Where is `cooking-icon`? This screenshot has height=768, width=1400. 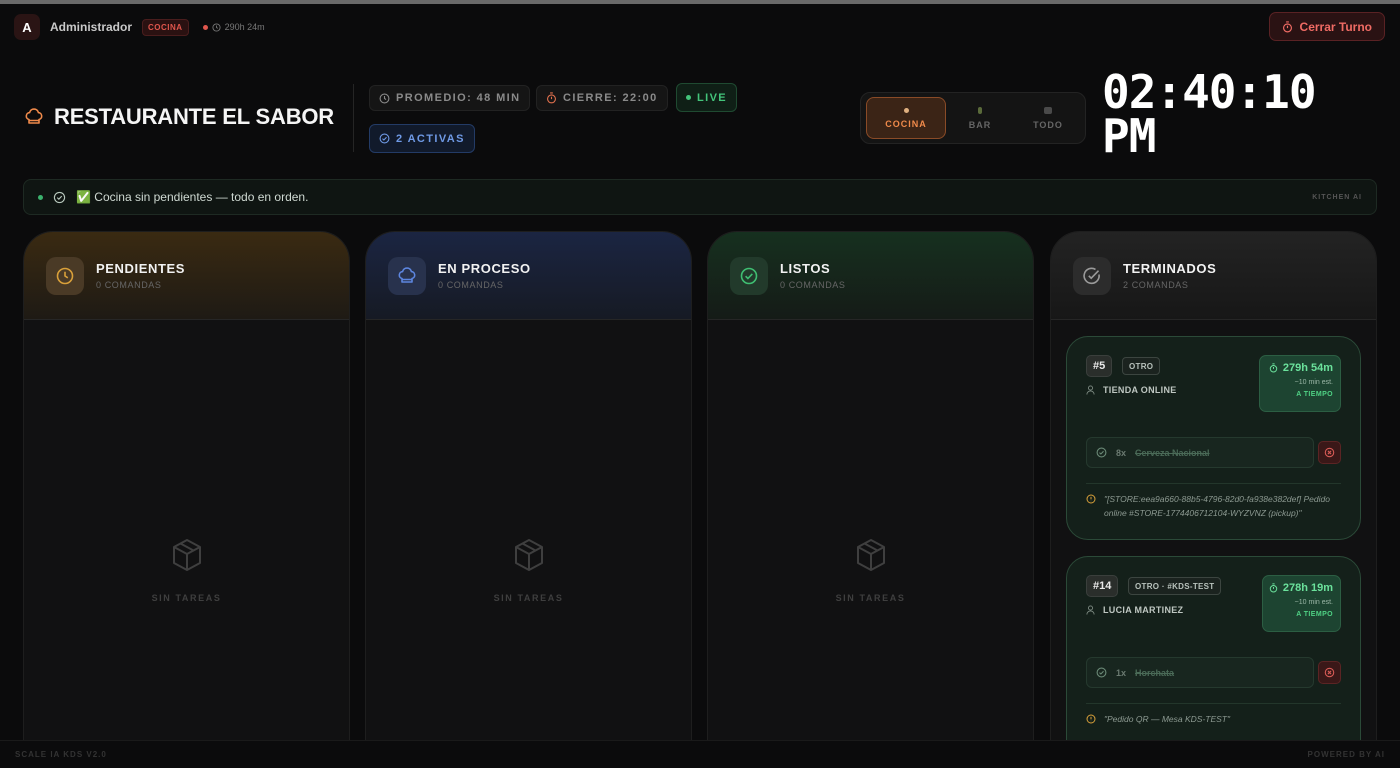
cooking-icon is located at coordinates (906, 110).